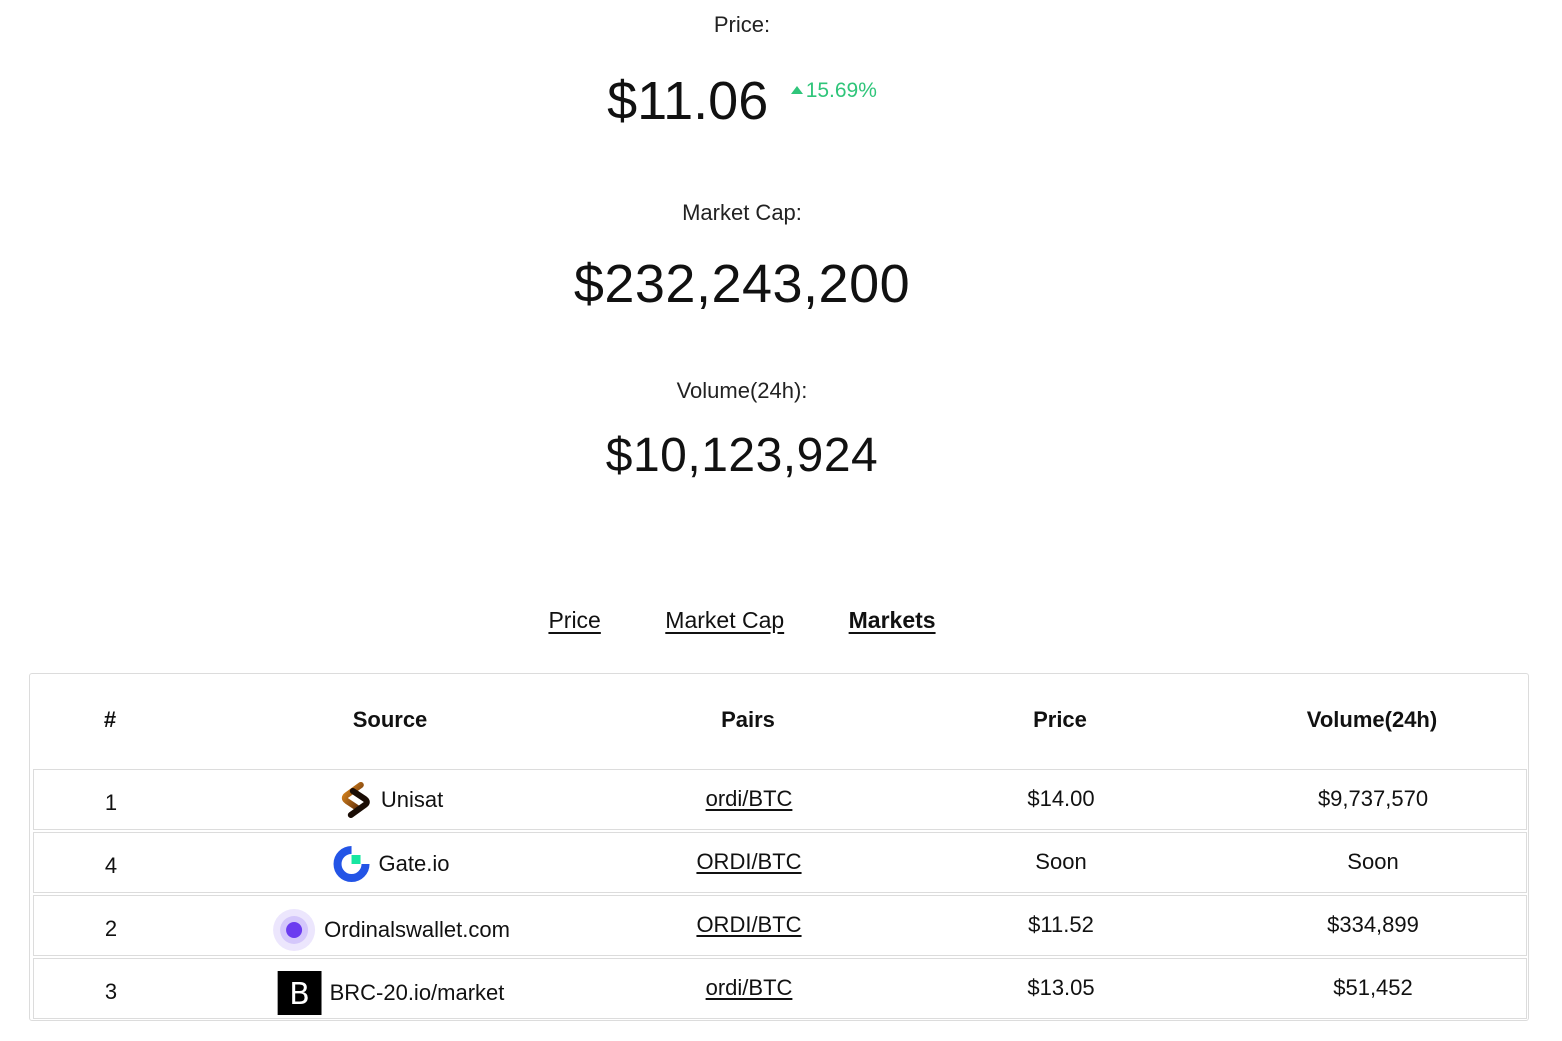 This screenshot has height=1041, width=1562. What do you see at coordinates (1061, 924) in the screenshot?
I see `row-price: $11.52` at bounding box center [1061, 924].